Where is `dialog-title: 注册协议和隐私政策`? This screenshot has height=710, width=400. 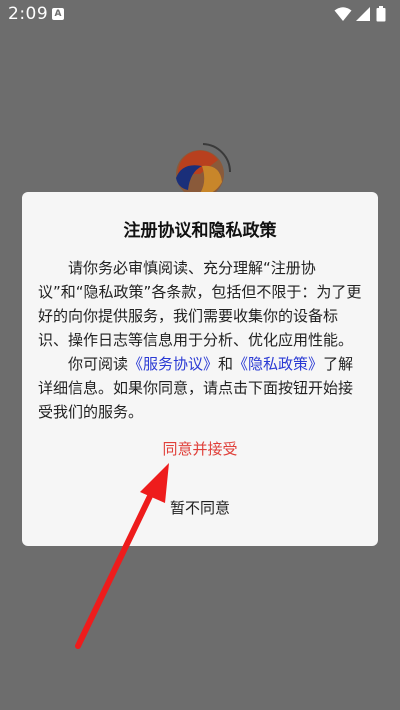
dialog-title: 注册协议和隐私政策 is located at coordinates (200, 231).